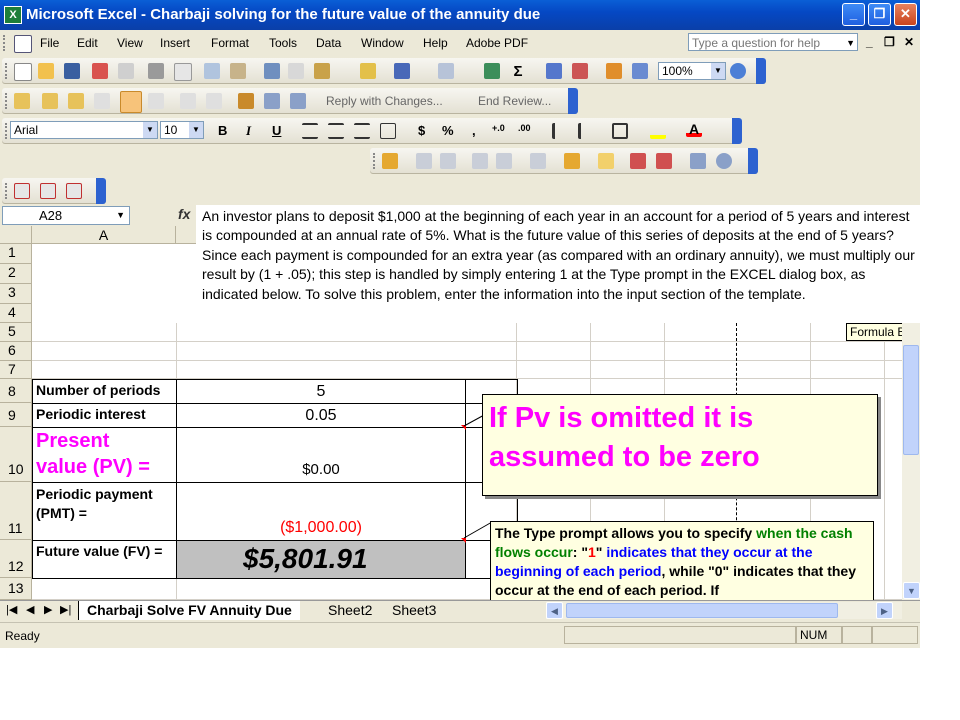 This screenshot has height=720, width=960. What do you see at coordinates (614, 71) in the screenshot?
I see `chart-wizard-icon` at bounding box center [614, 71].